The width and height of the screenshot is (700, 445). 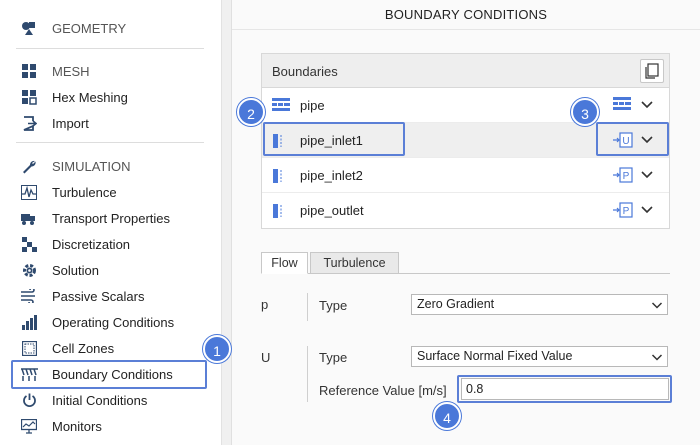 What do you see at coordinates (29, 218) in the screenshot?
I see `transport-icon` at bounding box center [29, 218].